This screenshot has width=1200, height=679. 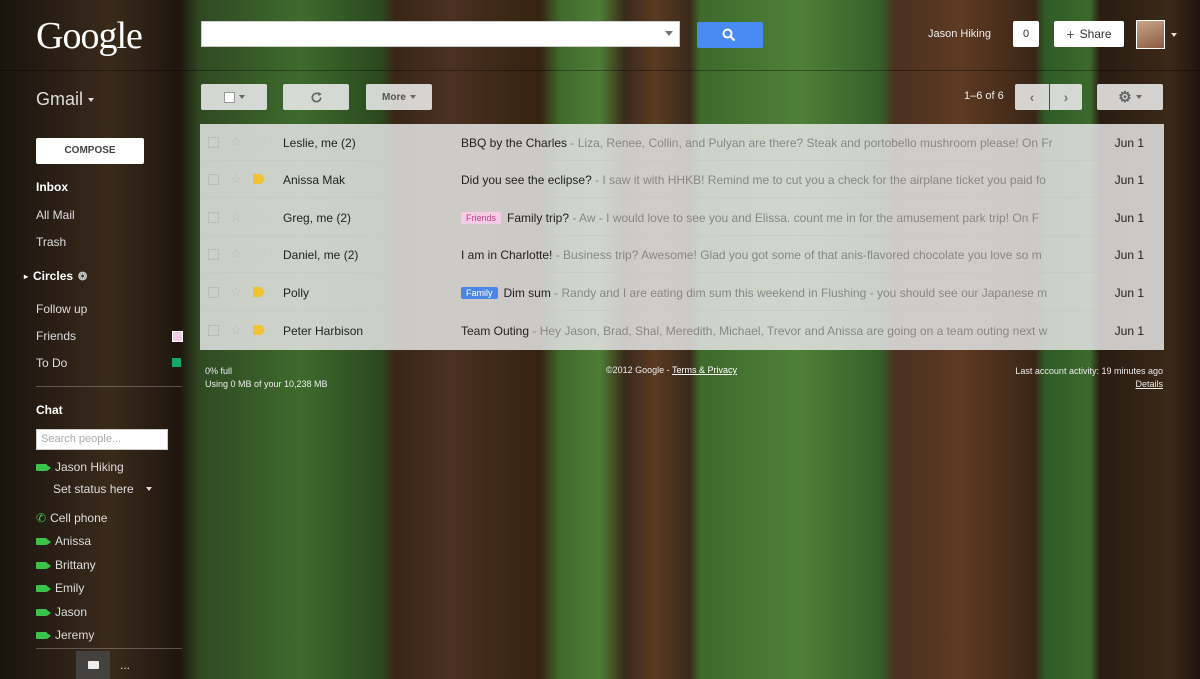 I want to click on notifications-count: 0, so click(x=1026, y=34).